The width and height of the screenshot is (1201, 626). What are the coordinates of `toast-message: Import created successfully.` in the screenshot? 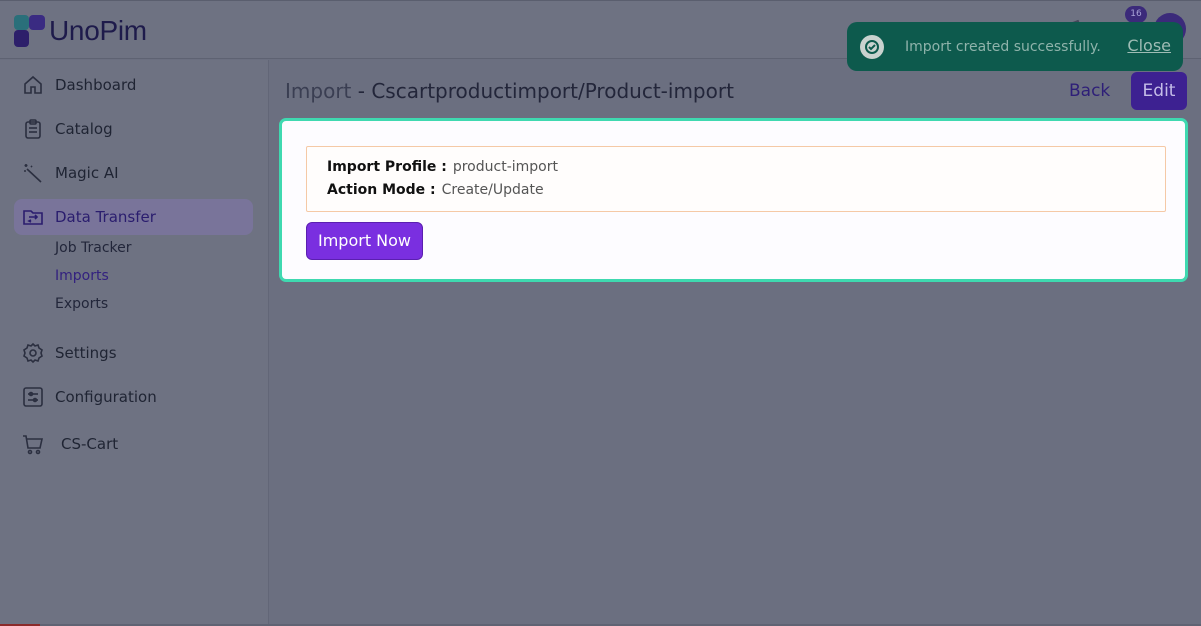 It's located at (1003, 46).